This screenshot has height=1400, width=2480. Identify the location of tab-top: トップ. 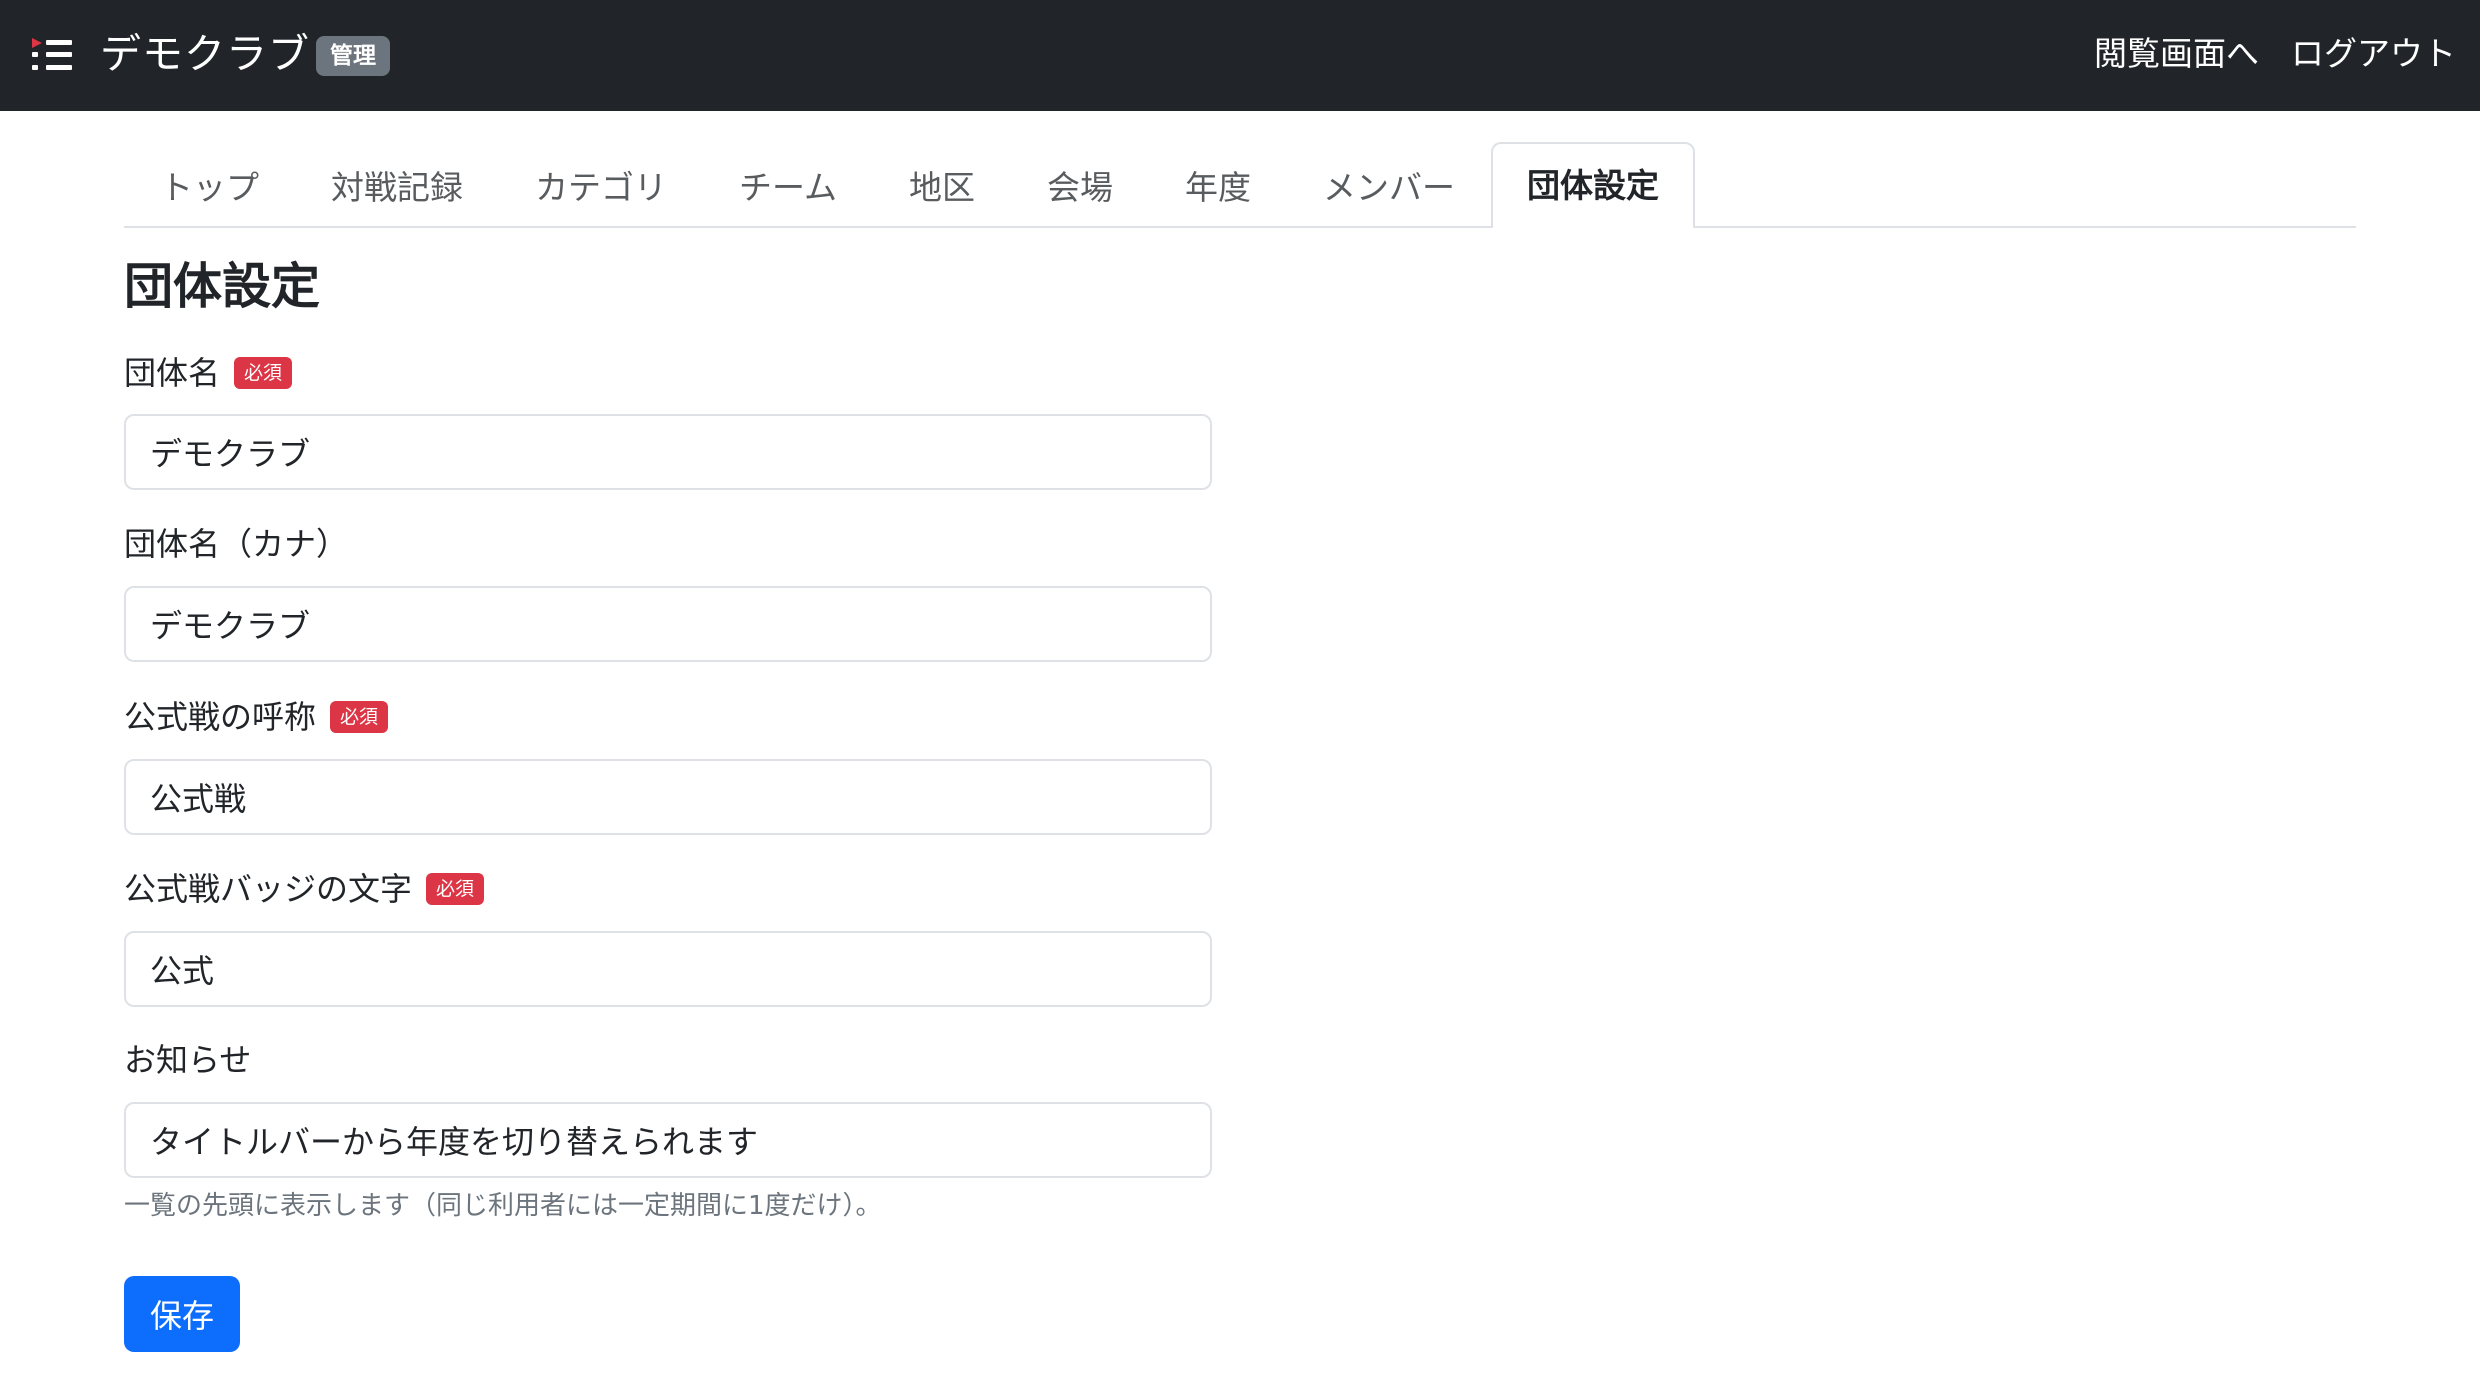
(209, 186).